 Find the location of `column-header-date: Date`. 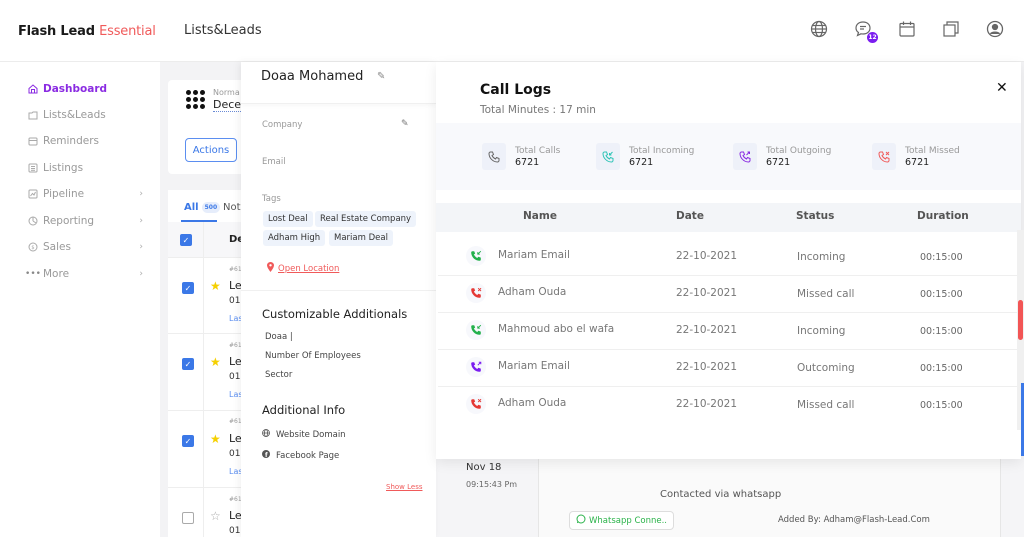

column-header-date: Date is located at coordinates (690, 216).